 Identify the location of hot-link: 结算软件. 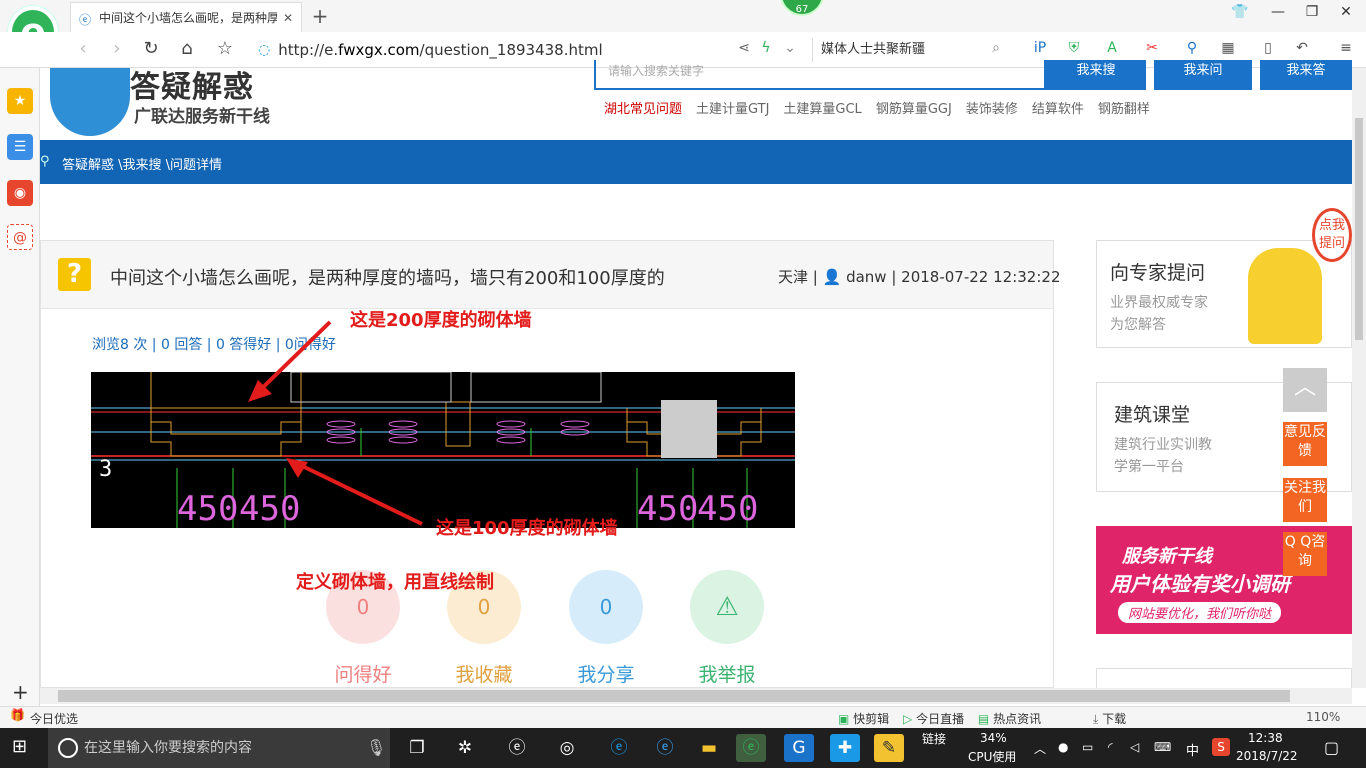
(1058, 109).